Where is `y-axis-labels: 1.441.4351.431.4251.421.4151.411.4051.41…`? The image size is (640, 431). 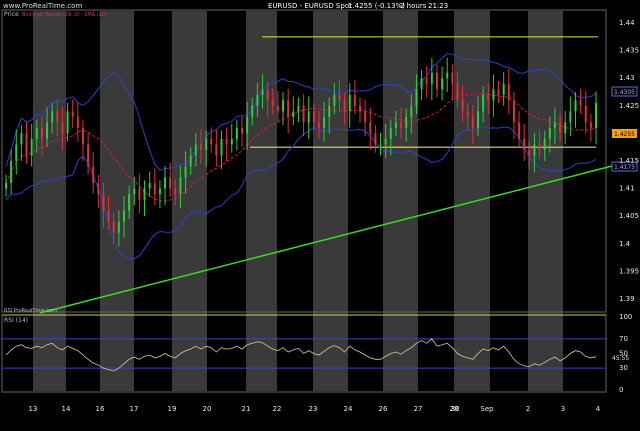
y-axis-labels: 1.441.4351.431.4251.421.4151.411.4051.41… is located at coordinates (629, 161).